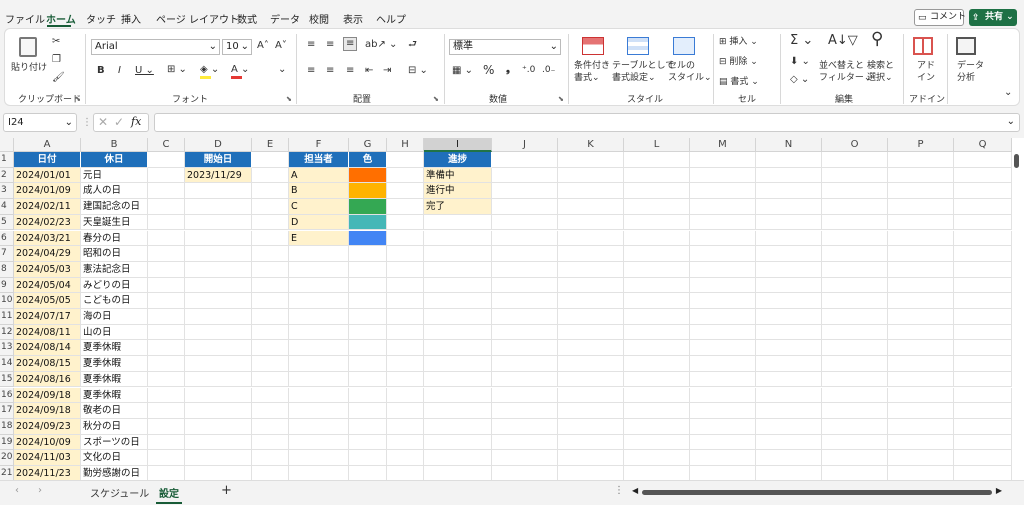  What do you see at coordinates (114, 175) in the screenshot?
I see `holiday-name: 元日` at bounding box center [114, 175].